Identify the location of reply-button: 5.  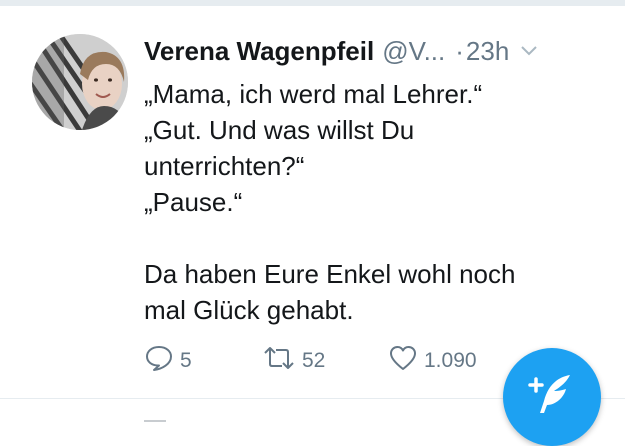
(203, 361).